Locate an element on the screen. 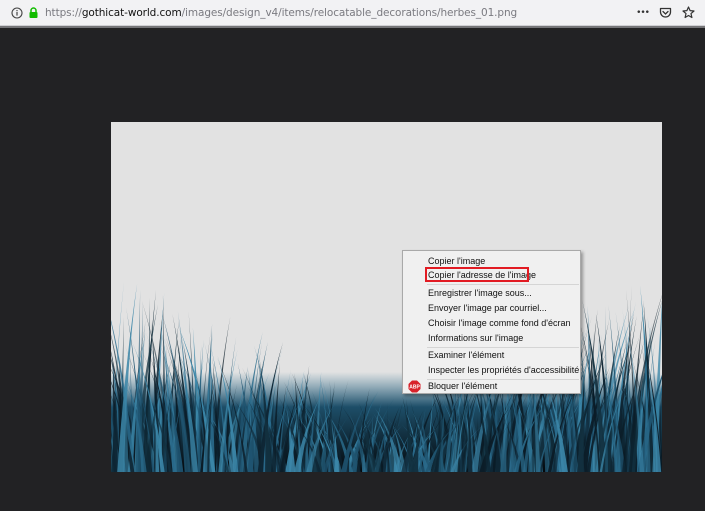 The width and height of the screenshot is (705, 511). menu-item-set-wallpaper: Choisir l'image comme fond d'écran is located at coordinates (491, 323).